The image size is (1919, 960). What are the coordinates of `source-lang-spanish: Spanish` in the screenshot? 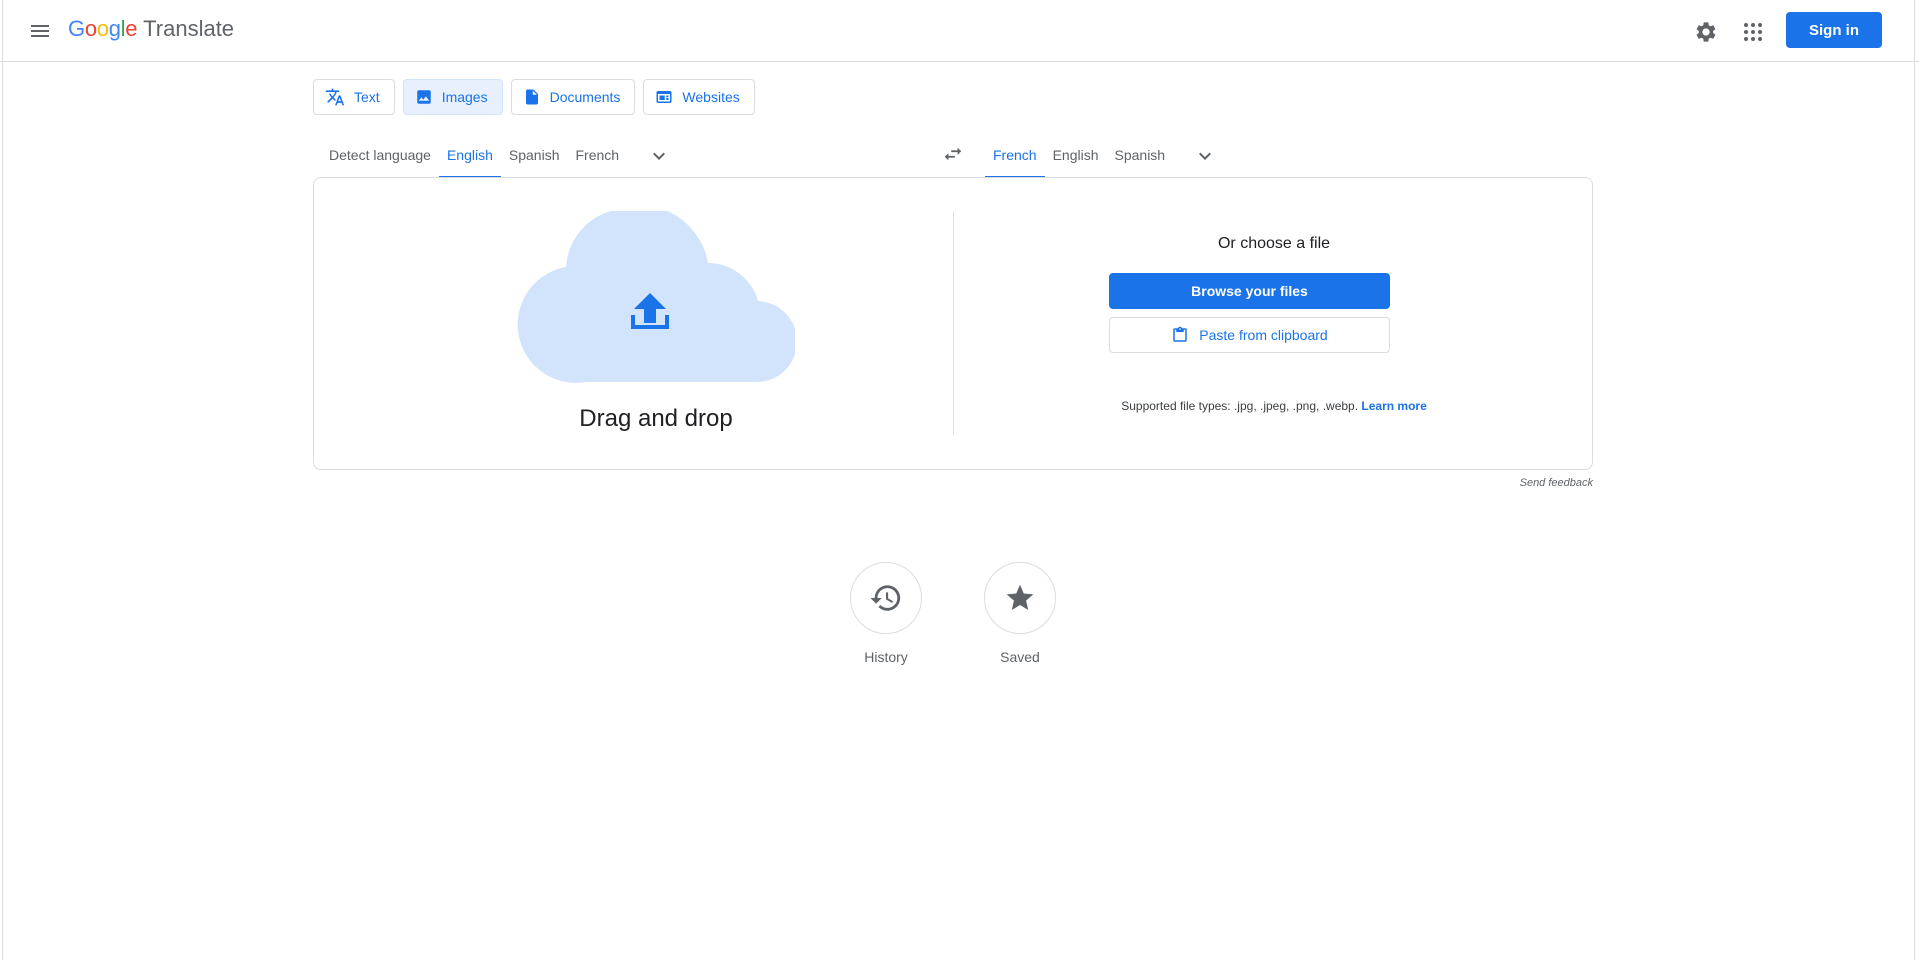 It's located at (534, 156).